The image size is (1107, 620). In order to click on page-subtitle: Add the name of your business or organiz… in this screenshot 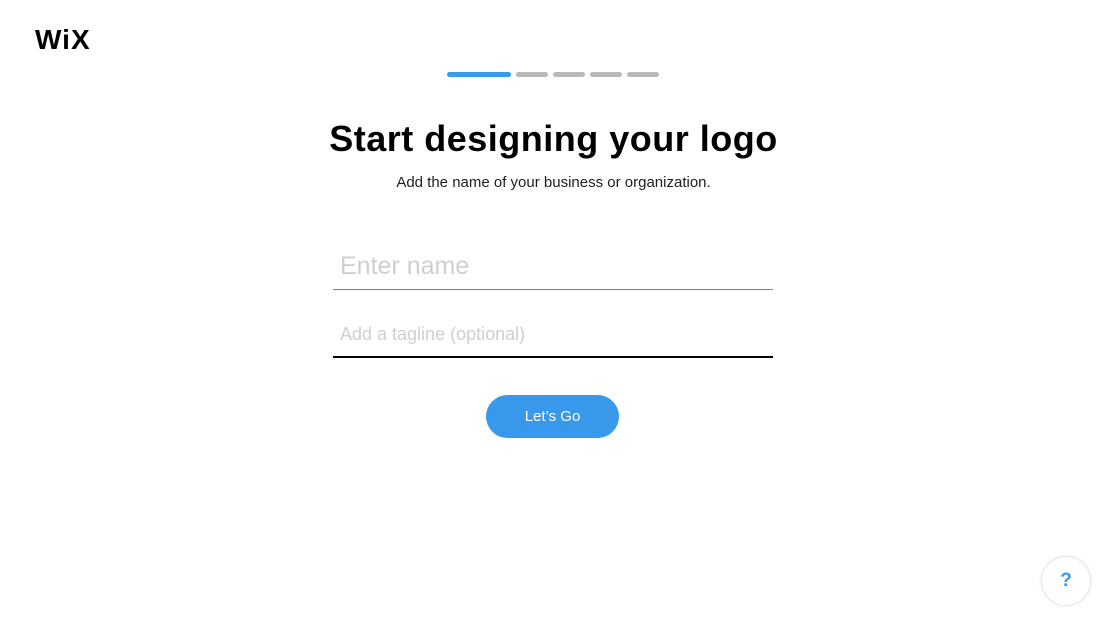, I will do `click(553, 182)`.